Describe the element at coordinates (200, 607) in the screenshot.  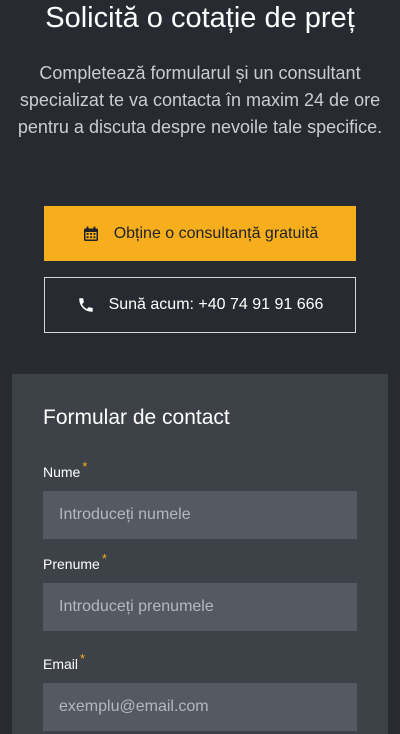
I see `last-name-input` at that location.